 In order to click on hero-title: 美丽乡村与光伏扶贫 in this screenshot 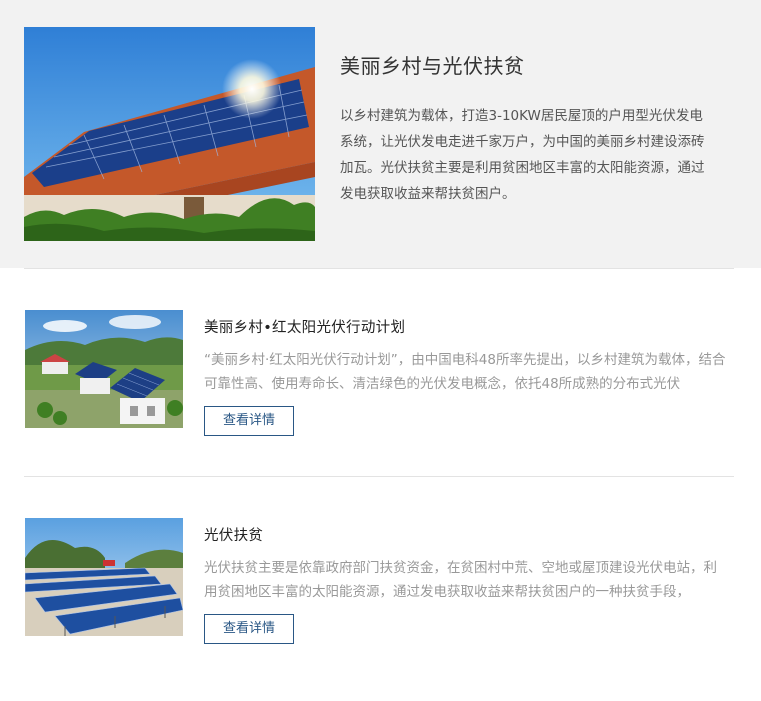, I will do `click(432, 66)`.